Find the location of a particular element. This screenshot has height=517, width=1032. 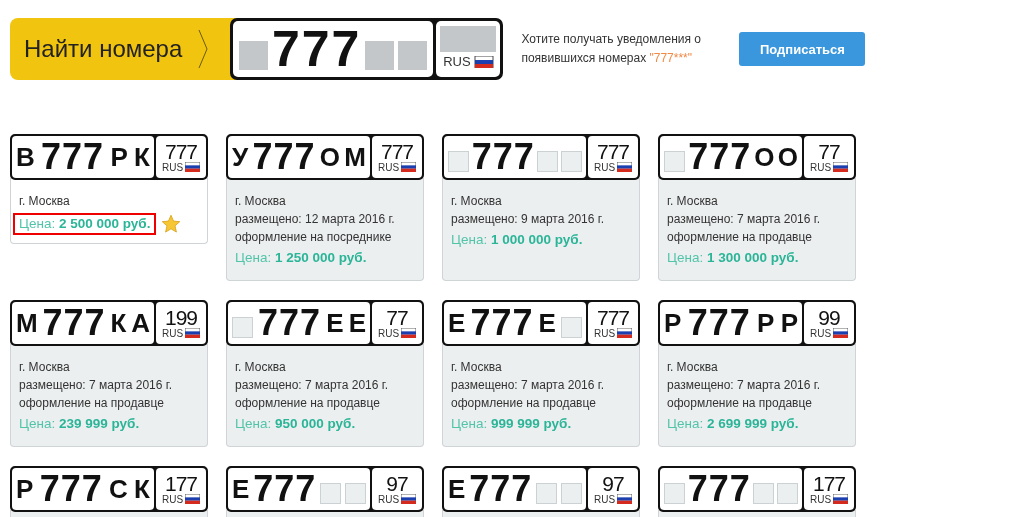

plate-search-field: 777 RUS is located at coordinates (367, 49).